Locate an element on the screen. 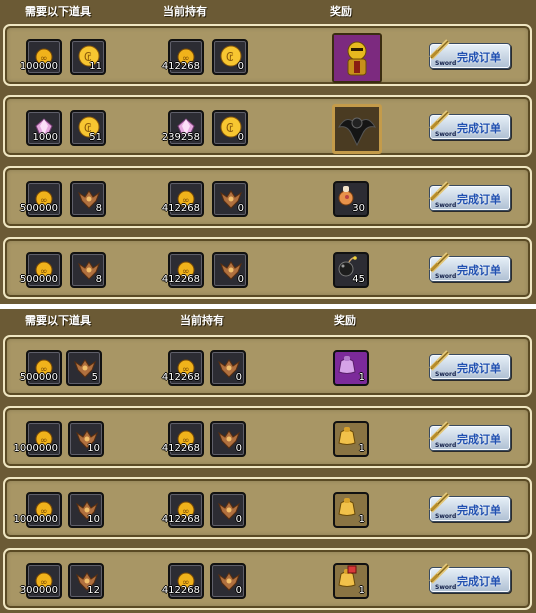 The height and width of the screenshot is (613, 536). required-item-1: 1000 is located at coordinates (44, 128).